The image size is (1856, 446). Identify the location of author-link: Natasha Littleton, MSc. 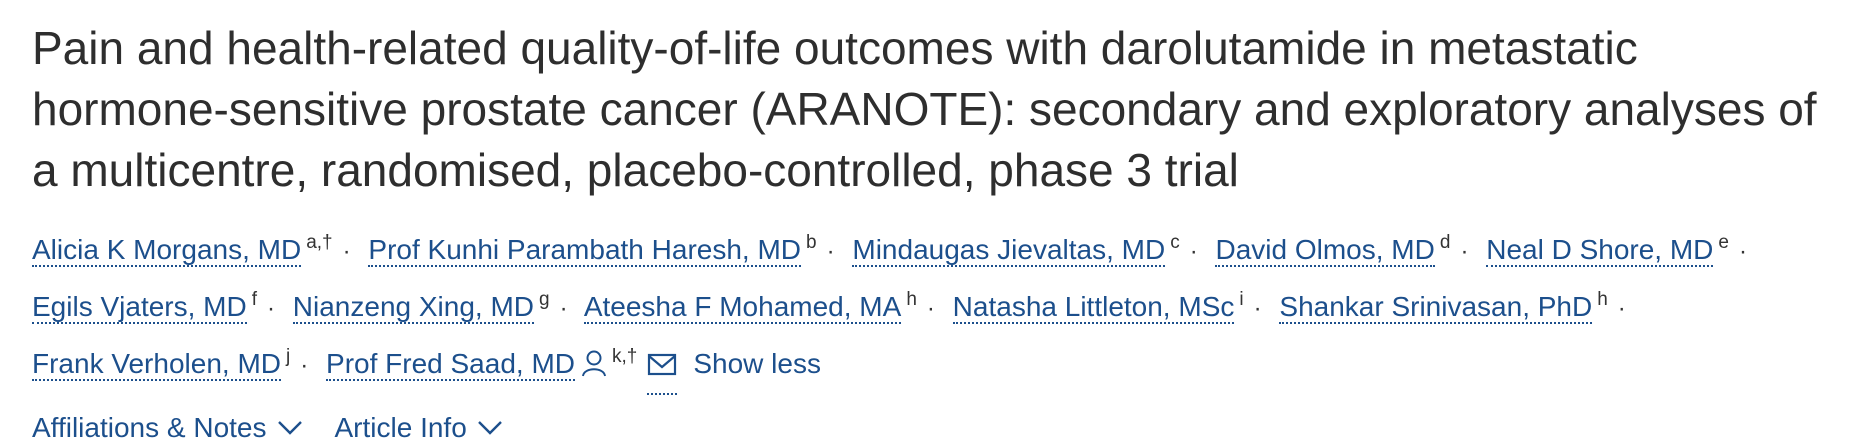
(1093, 307).